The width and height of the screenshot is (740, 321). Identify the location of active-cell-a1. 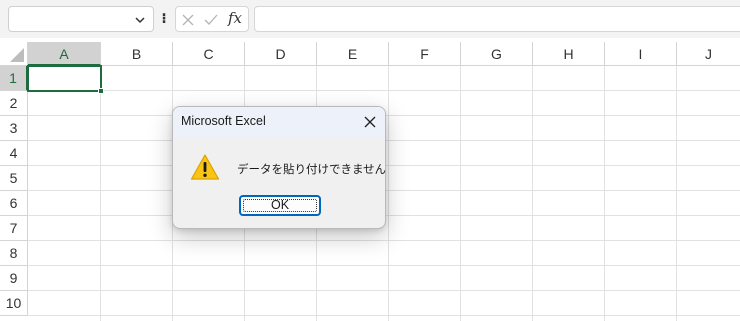
(64, 78).